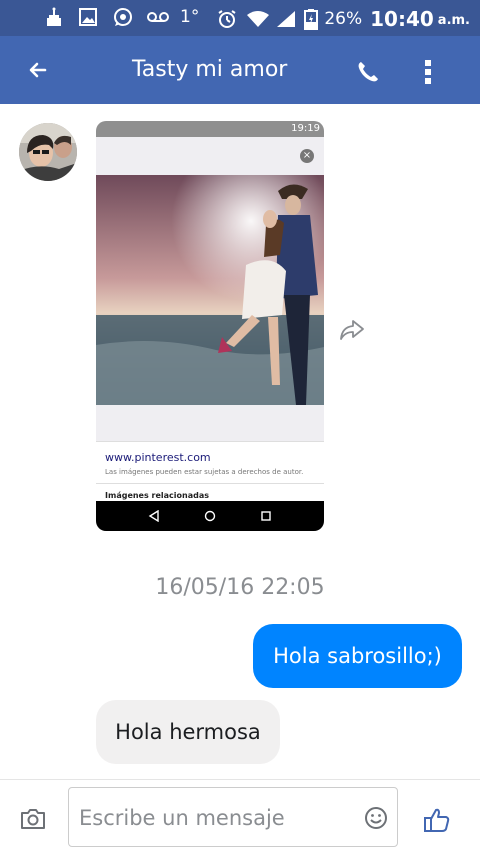 This screenshot has height=854, width=480. Describe the element at coordinates (188, 732) in the screenshot. I see `incoming-message: Hola hermosa` at that location.